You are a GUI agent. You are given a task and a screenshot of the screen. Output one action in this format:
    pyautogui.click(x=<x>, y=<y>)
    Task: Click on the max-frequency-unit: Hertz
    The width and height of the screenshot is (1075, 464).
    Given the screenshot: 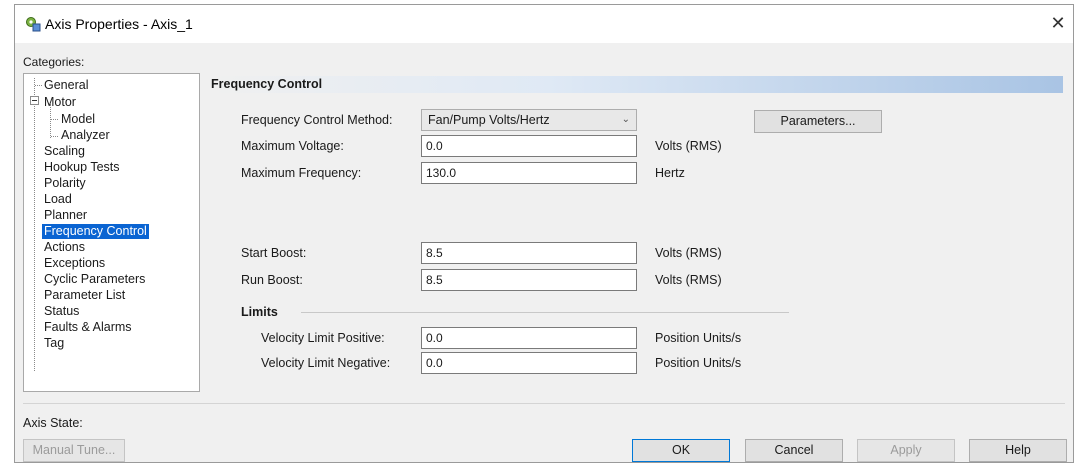 What is the action you would take?
    pyautogui.click(x=670, y=173)
    